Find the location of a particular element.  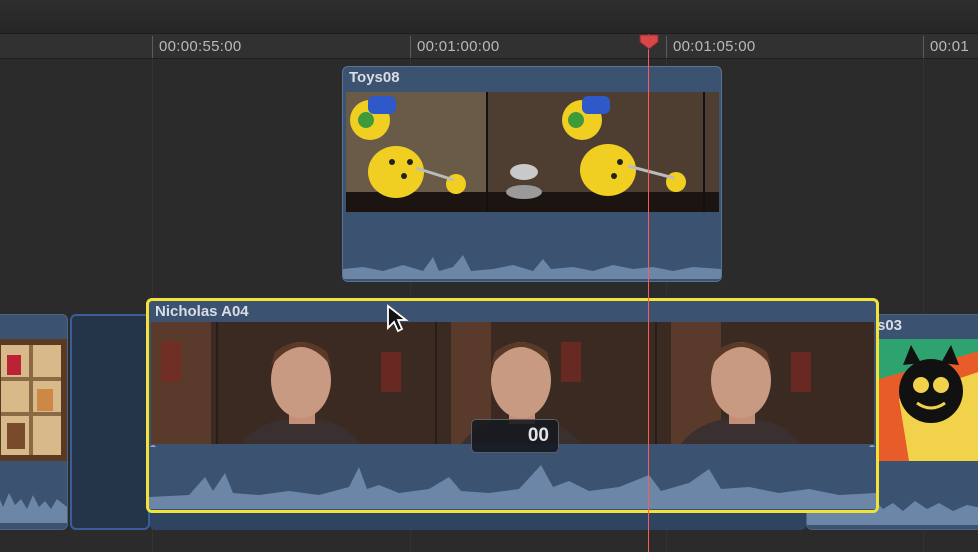

cat-toy-thumbnail is located at coordinates (928, 400).